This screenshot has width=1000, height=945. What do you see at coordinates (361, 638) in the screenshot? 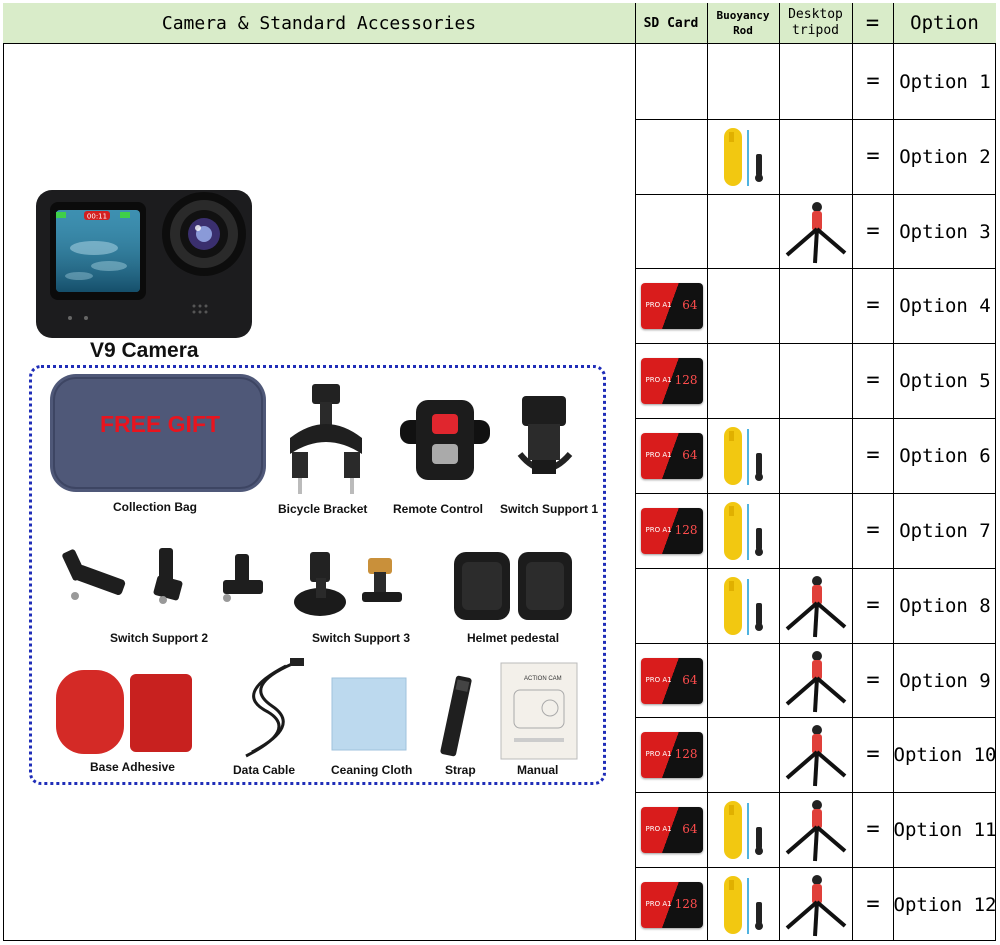
I see `caption-switch-support-3: Switch Support 3` at bounding box center [361, 638].